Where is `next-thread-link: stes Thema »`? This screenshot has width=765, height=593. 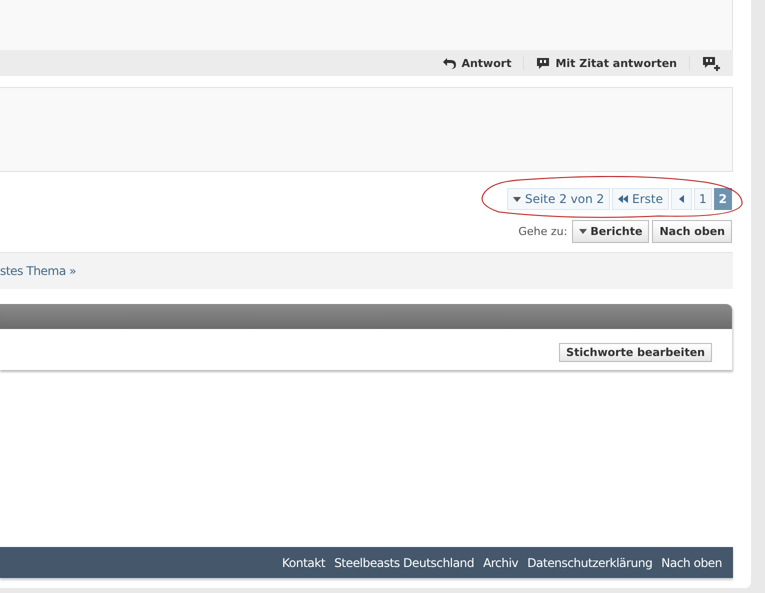 next-thread-link: stes Thema » is located at coordinates (38, 271).